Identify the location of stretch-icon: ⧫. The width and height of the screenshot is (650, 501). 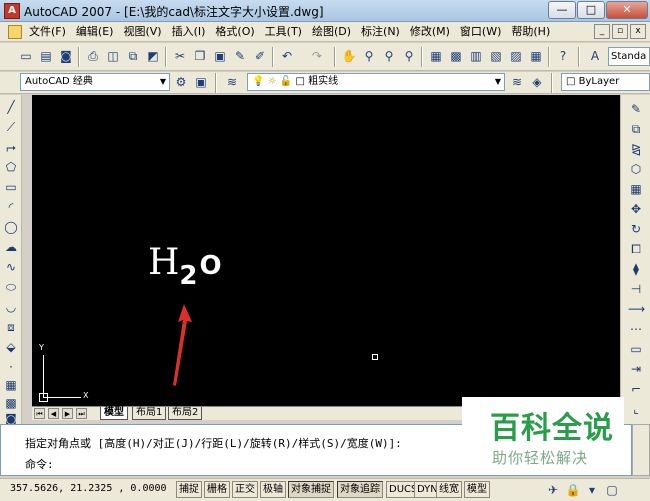
(636, 269).